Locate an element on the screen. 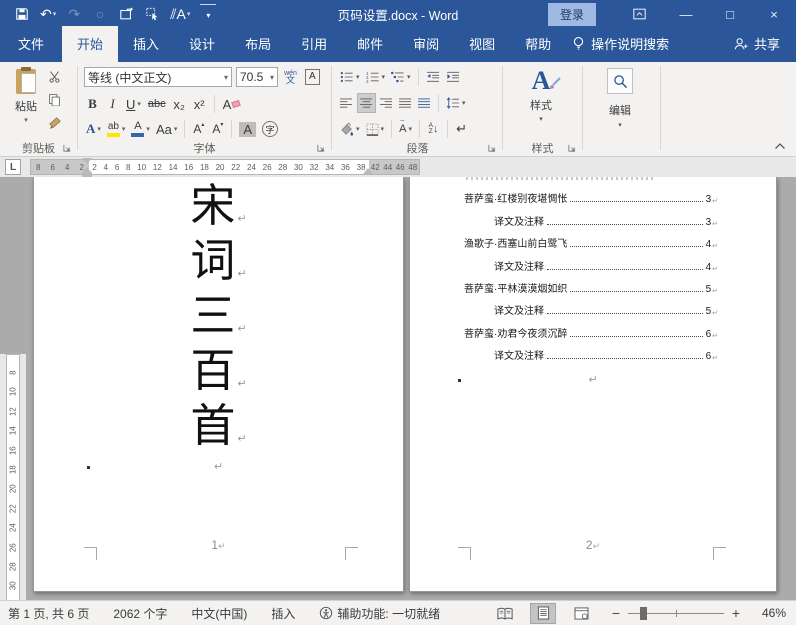 The image size is (796, 625). font-dialog-launcher is located at coordinates (322, 149).